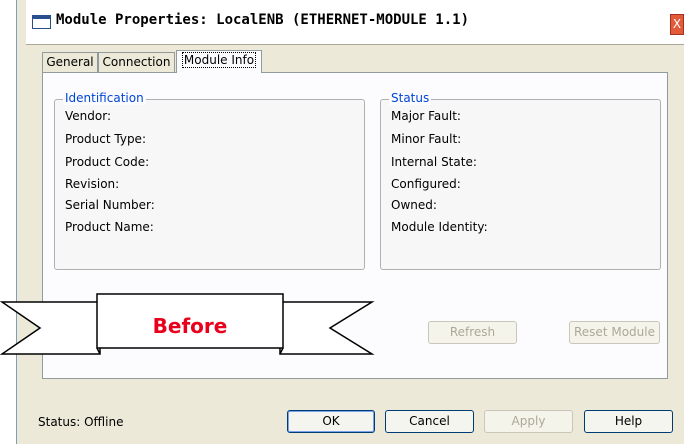  Describe the element at coordinates (92, 184) in the screenshot. I see `revision-label: Revision:` at that location.